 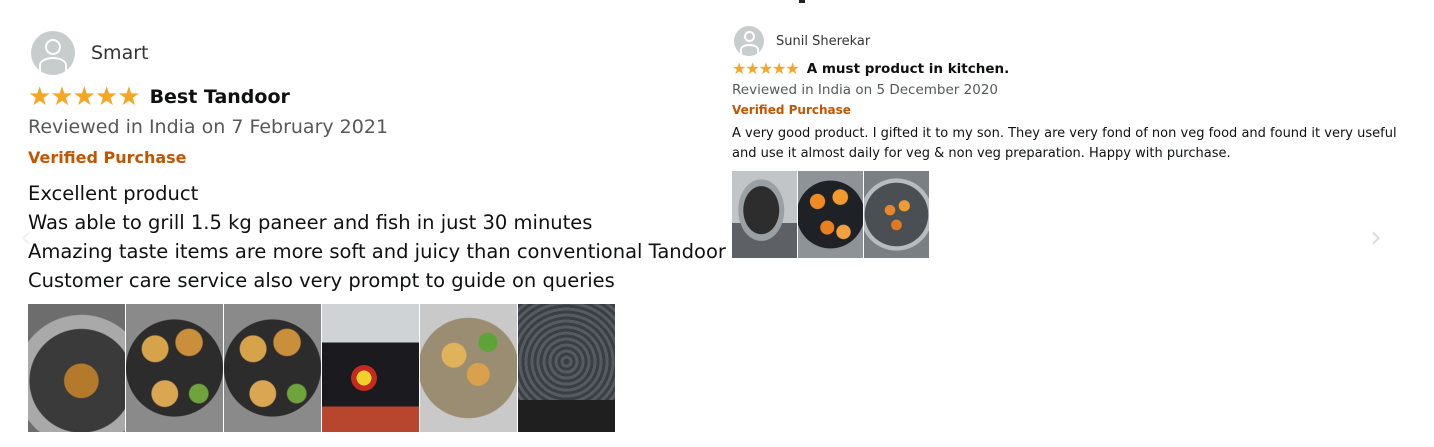 I want to click on top-divider-mark, so click(x=802, y=1).